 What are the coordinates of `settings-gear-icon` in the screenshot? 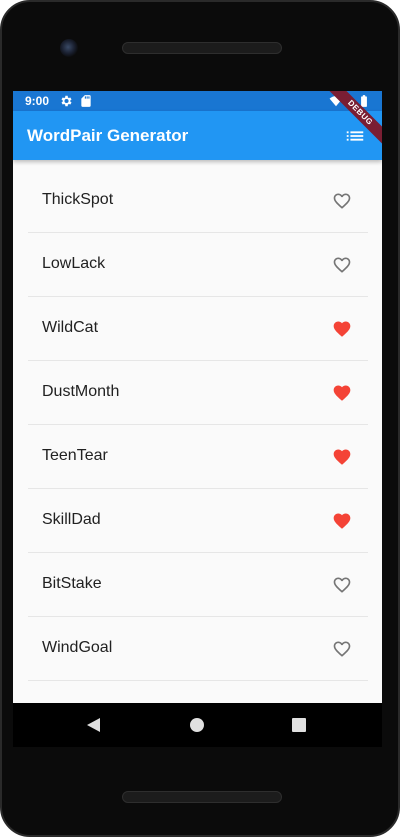 It's located at (66, 101).